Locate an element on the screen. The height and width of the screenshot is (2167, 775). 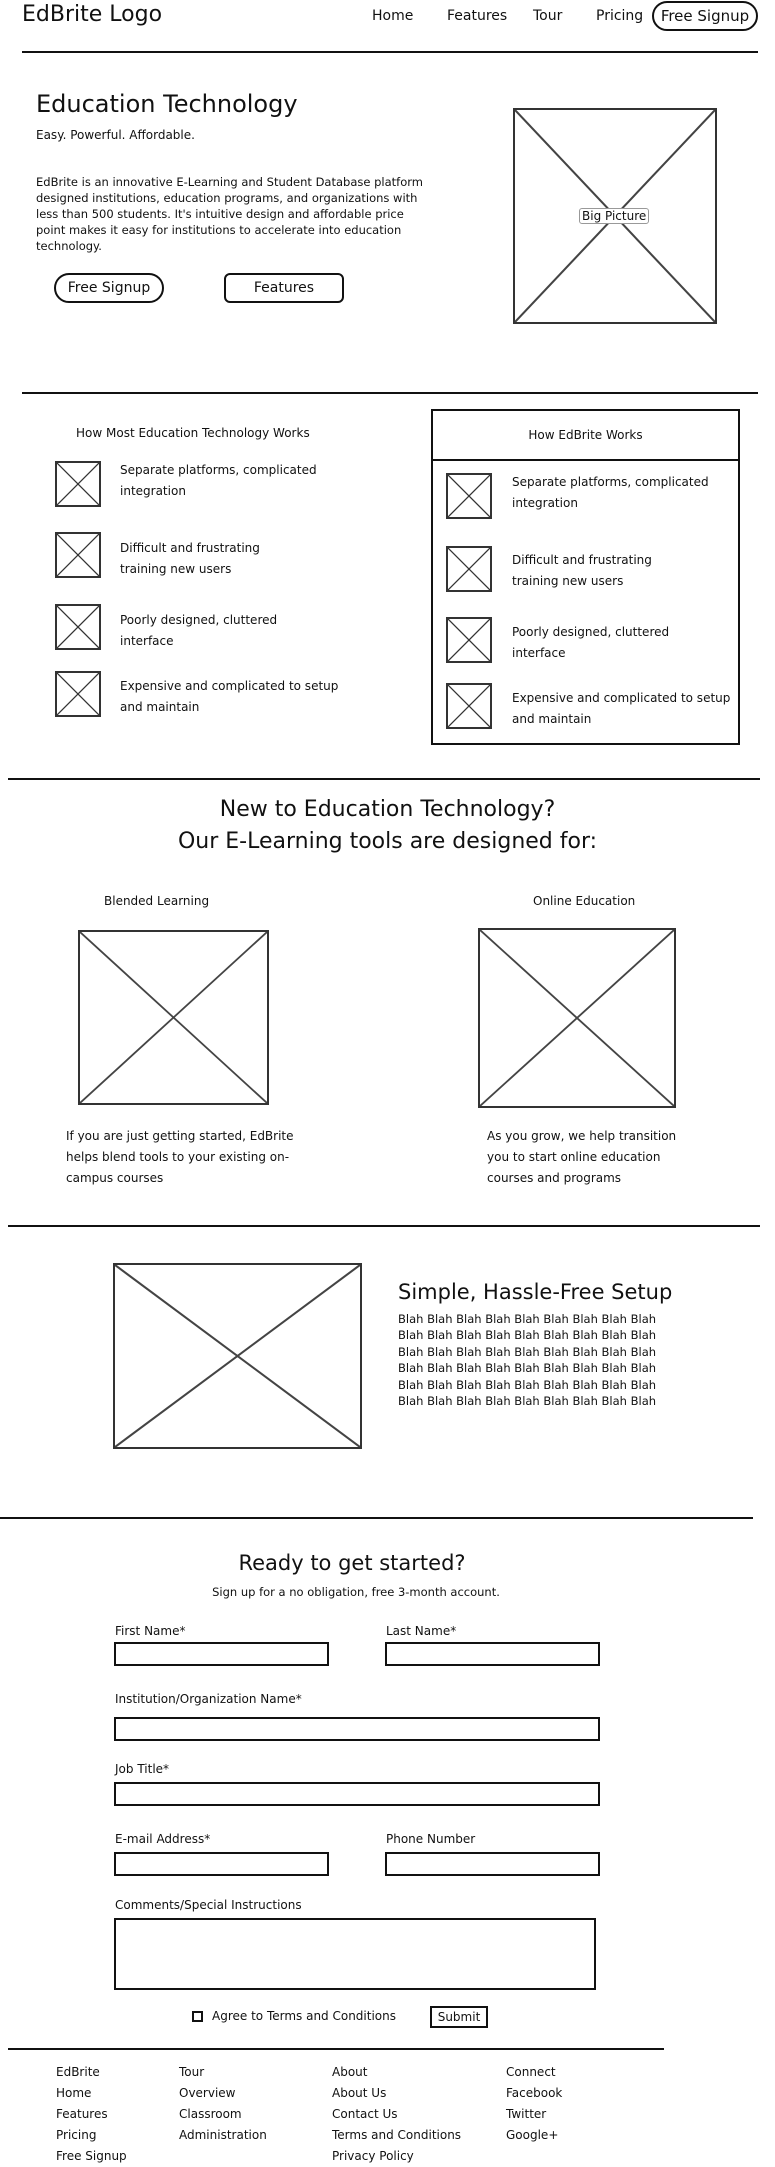
hero-image-placeholder: Big Picture is located at coordinates (615, 216).